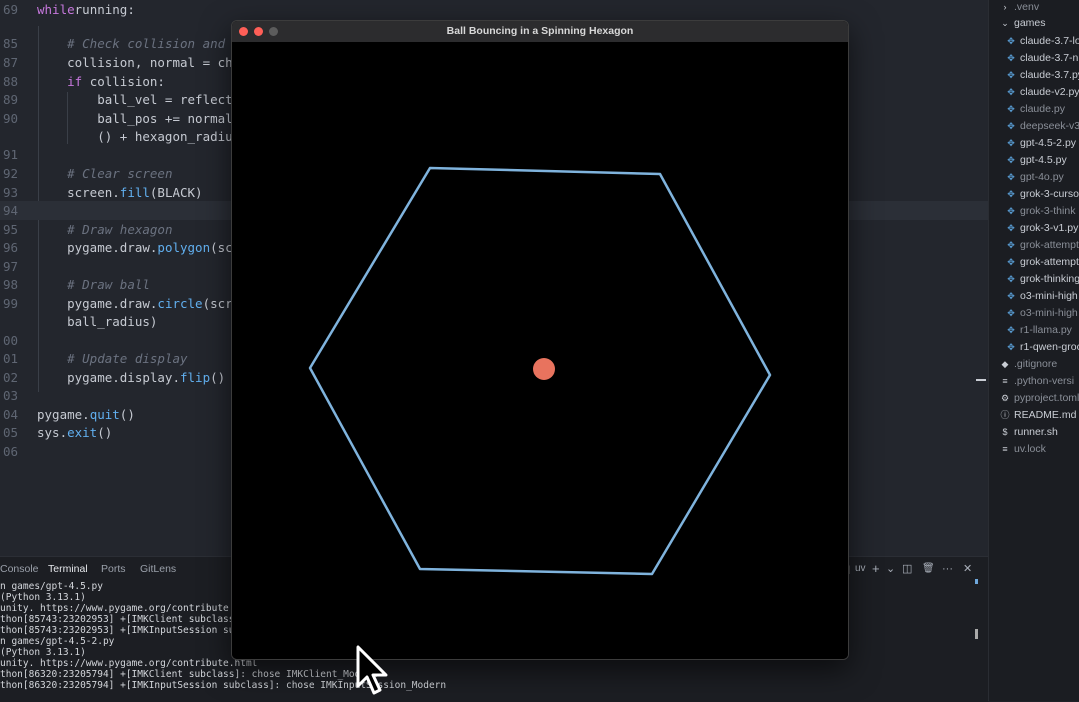 This screenshot has height=702, width=1079. What do you see at coordinates (135, 118) in the screenshot?
I see `code-text: ball_pos += normal` at bounding box center [135, 118].